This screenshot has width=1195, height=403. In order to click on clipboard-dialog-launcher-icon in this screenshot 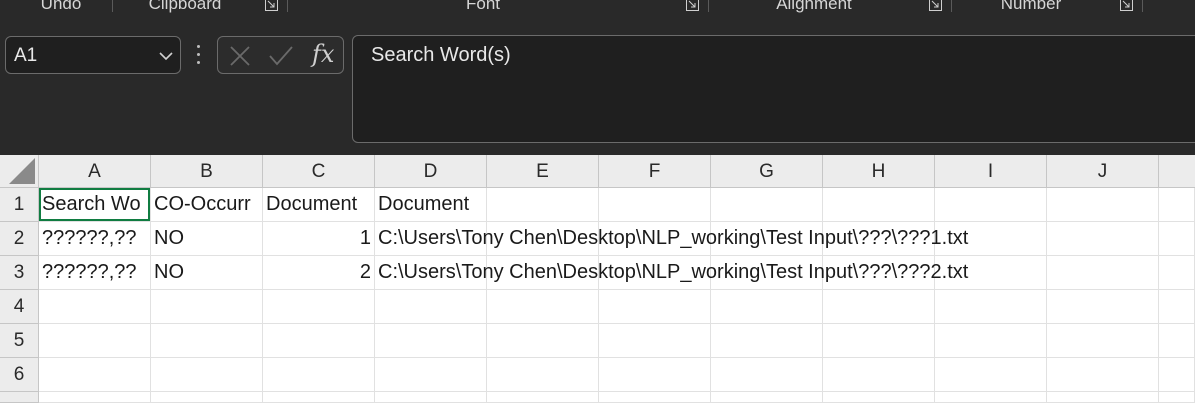, I will do `click(271, 5)`.